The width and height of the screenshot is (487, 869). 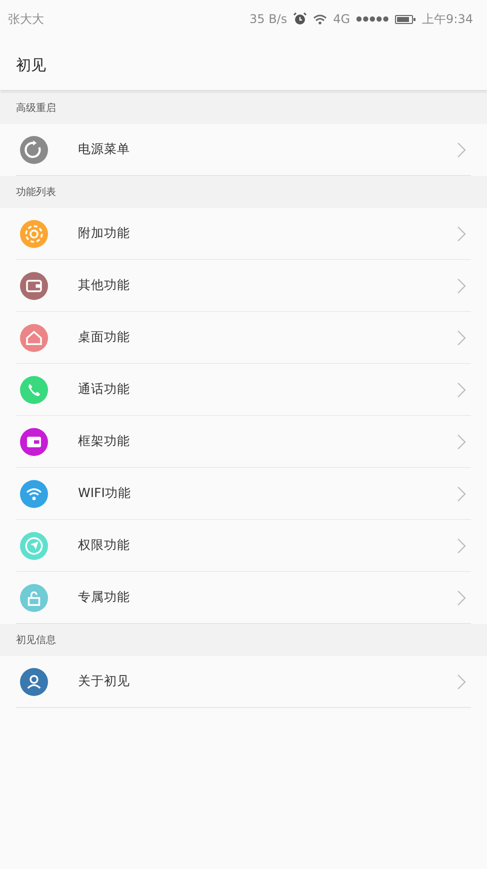 I want to click on menu-label: 附加功能, so click(x=104, y=233).